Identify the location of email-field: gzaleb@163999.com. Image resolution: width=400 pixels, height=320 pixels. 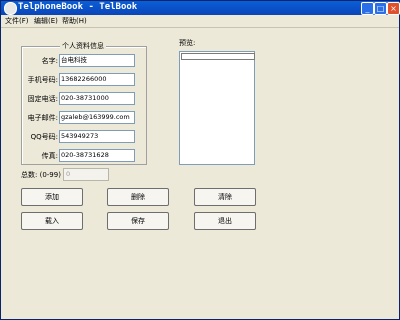
(97, 117).